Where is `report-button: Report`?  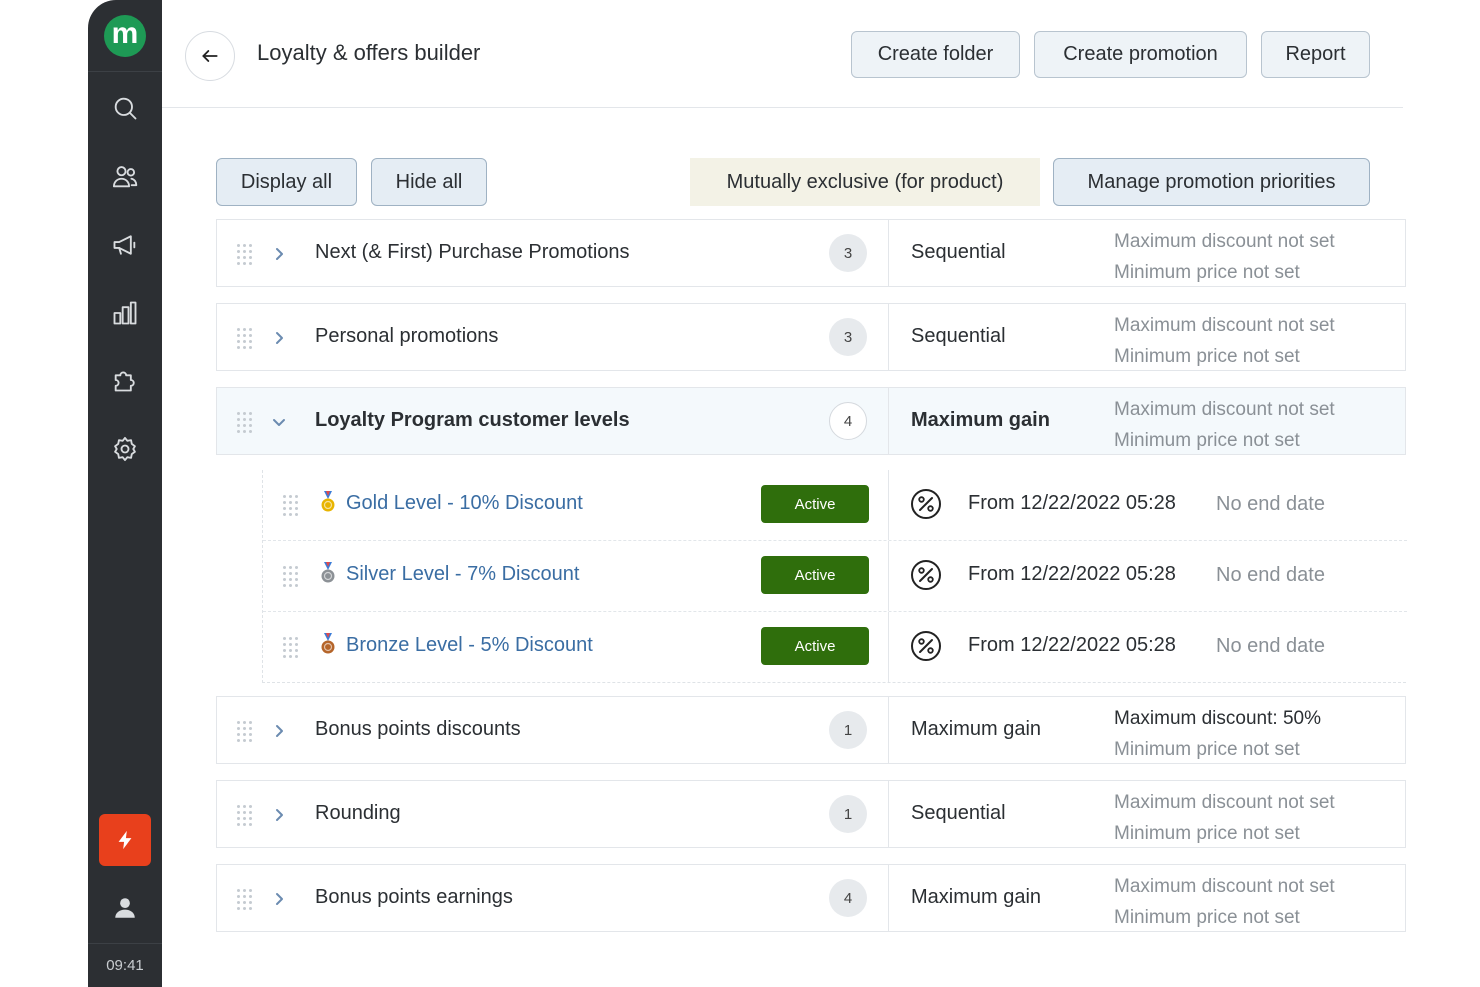
report-button: Report is located at coordinates (1315, 54).